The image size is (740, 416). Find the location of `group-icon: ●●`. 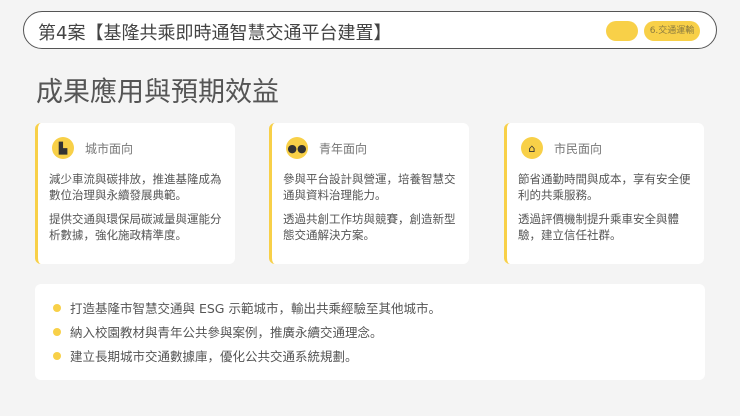

group-icon: ●● is located at coordinates (297, 148).